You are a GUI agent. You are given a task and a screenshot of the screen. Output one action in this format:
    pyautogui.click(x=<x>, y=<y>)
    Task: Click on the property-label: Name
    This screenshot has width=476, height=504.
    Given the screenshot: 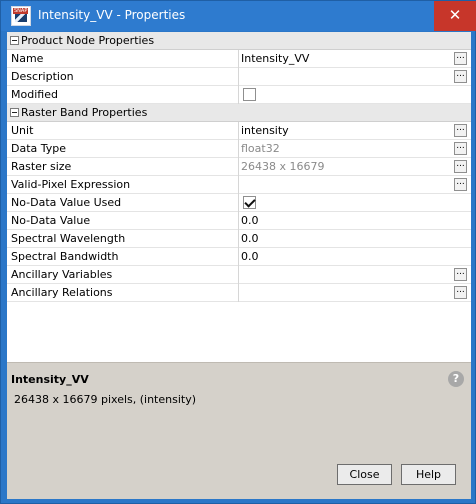 What is the action you would take?
    pyautogui.click(x=27, y=58)
    